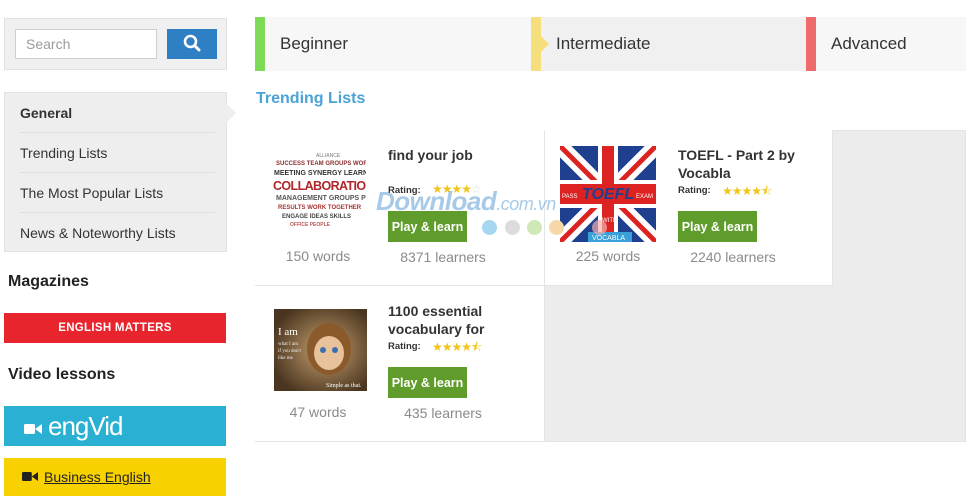 The image size is (966, 499). I want to click on svg-text: I am, so click(288, 332).